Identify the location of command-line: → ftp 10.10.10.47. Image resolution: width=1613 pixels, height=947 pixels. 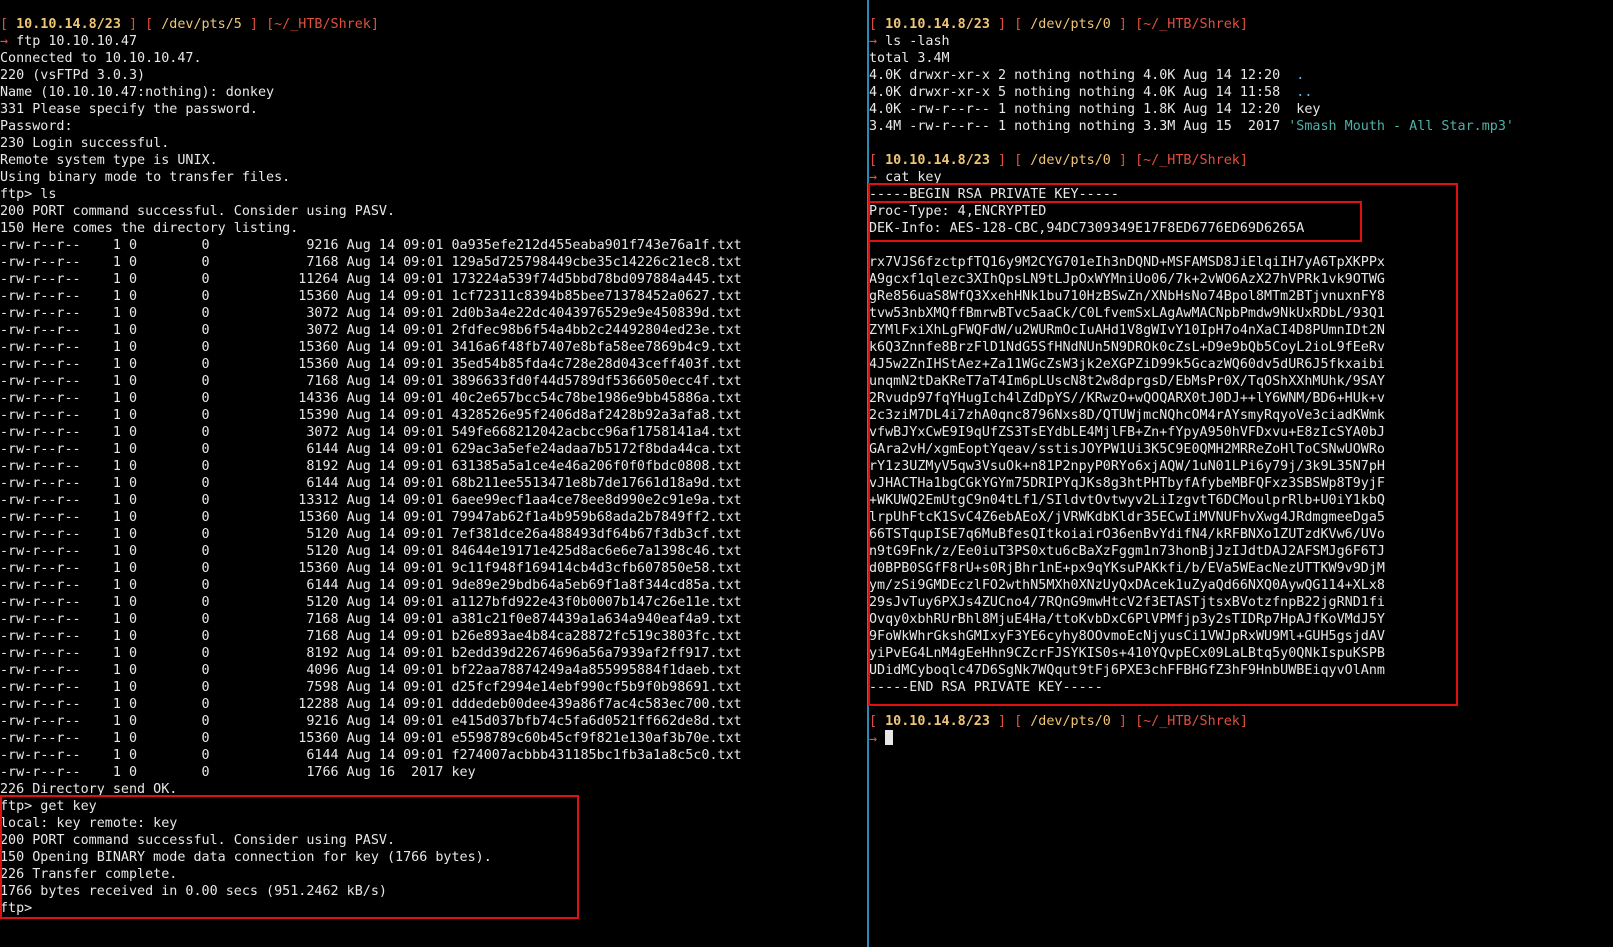
(433, 41).